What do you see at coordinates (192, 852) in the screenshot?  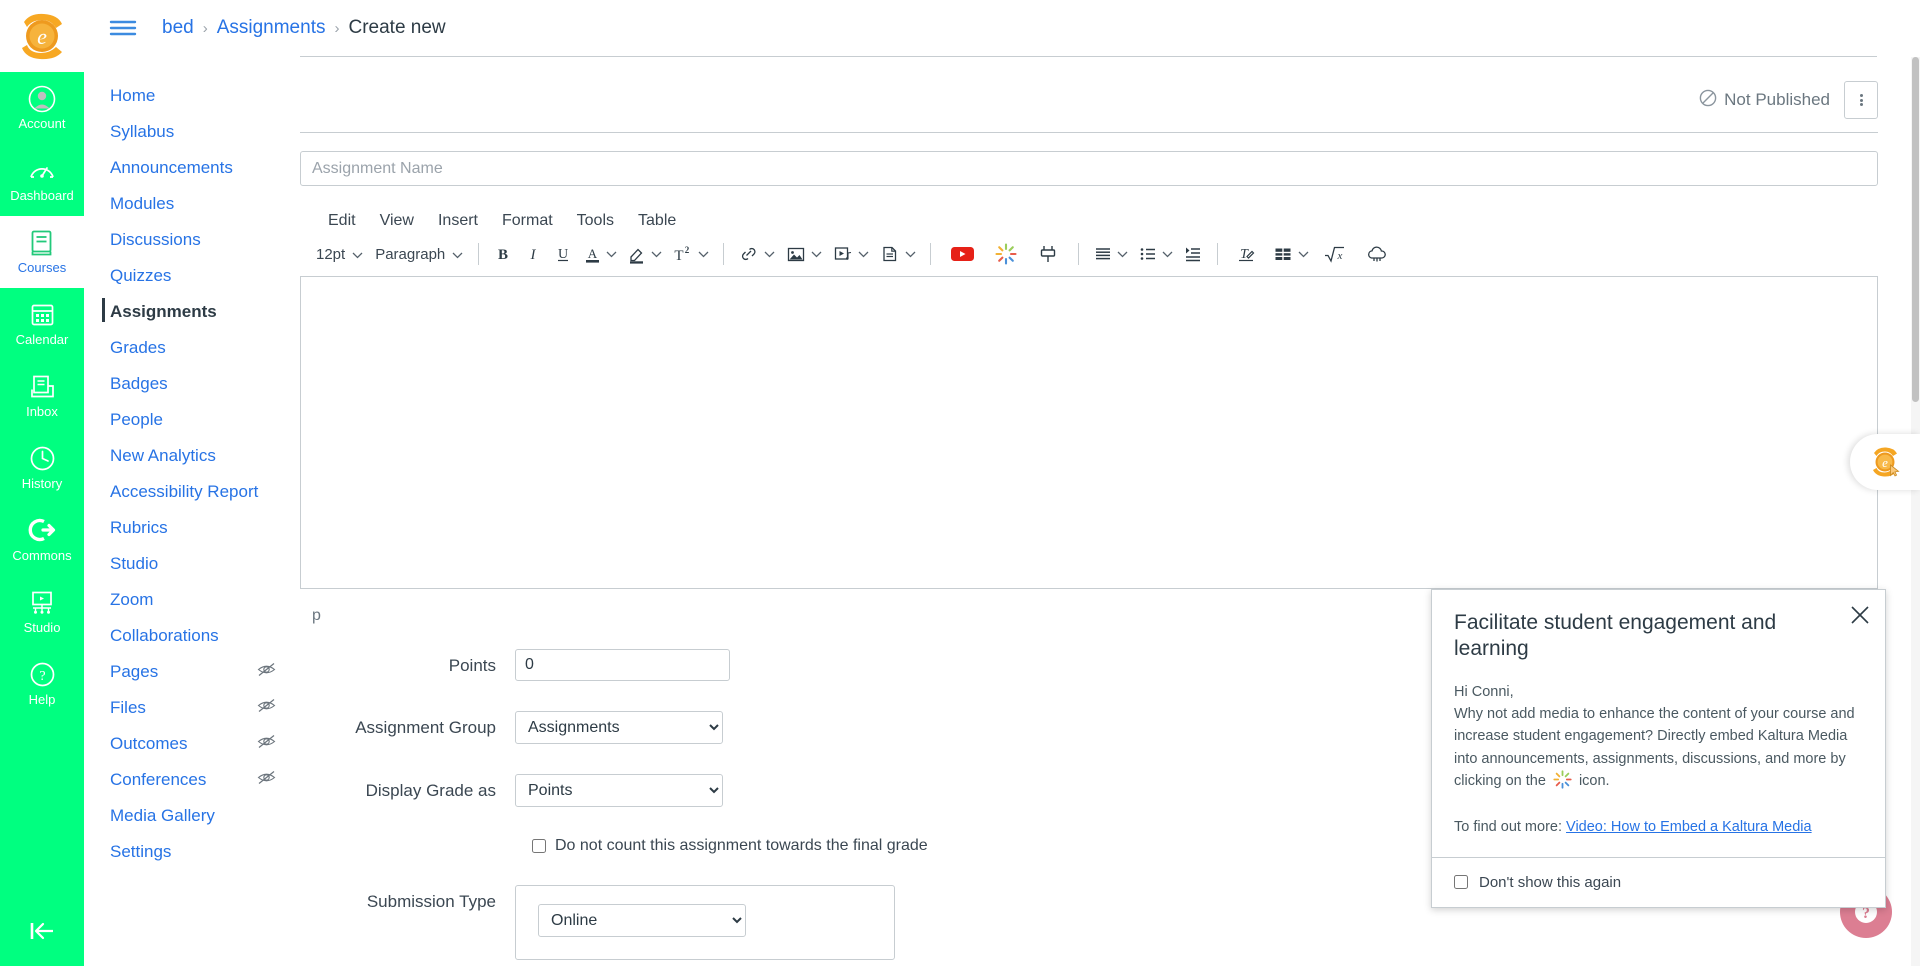 I see `course-nav-item-settings: Settings` at bounding box center [192, 852].